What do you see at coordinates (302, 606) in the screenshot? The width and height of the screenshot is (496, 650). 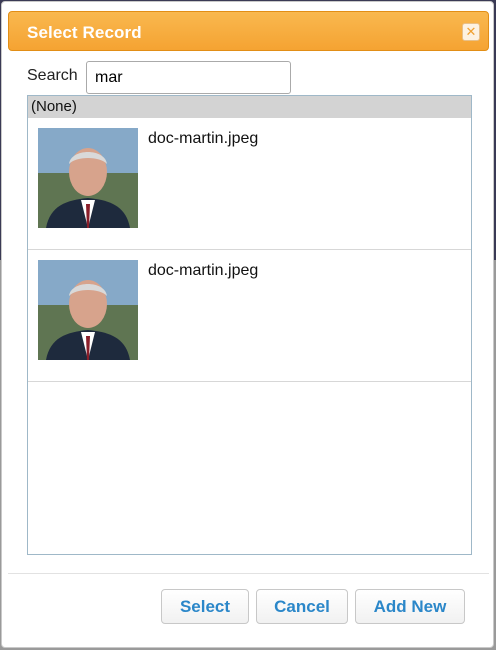 I see `cancel-button: Cancel` at bounding box center [302, 606].